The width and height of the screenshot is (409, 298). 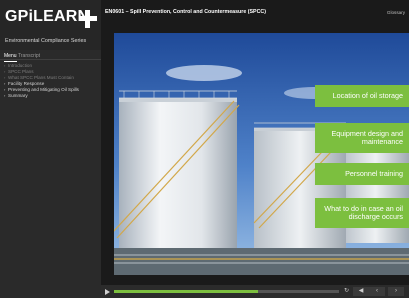 I want to click on series-label: Environmental Compliance Series, so click(x=46, y=41).